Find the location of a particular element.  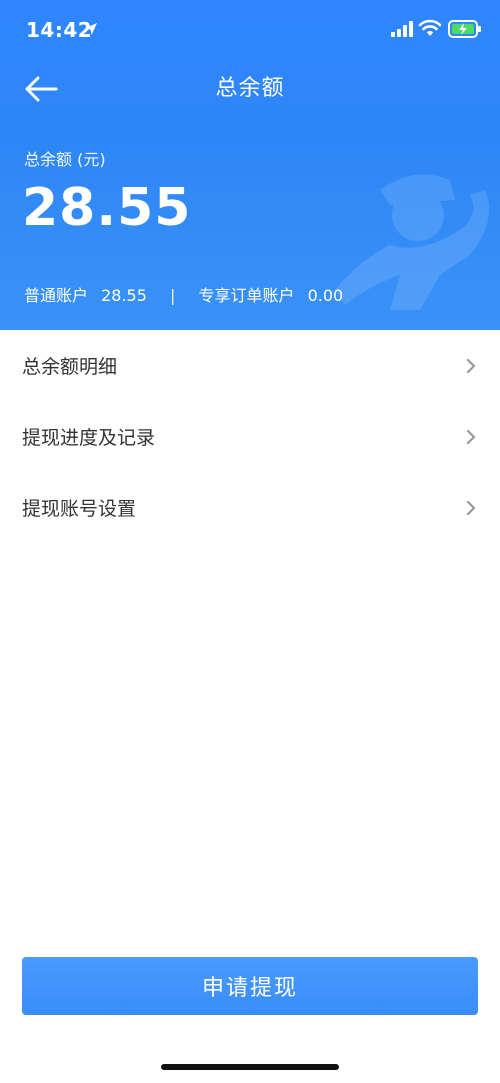

menu-item-label: 总余额明细 is located at coordinates (70, 367).